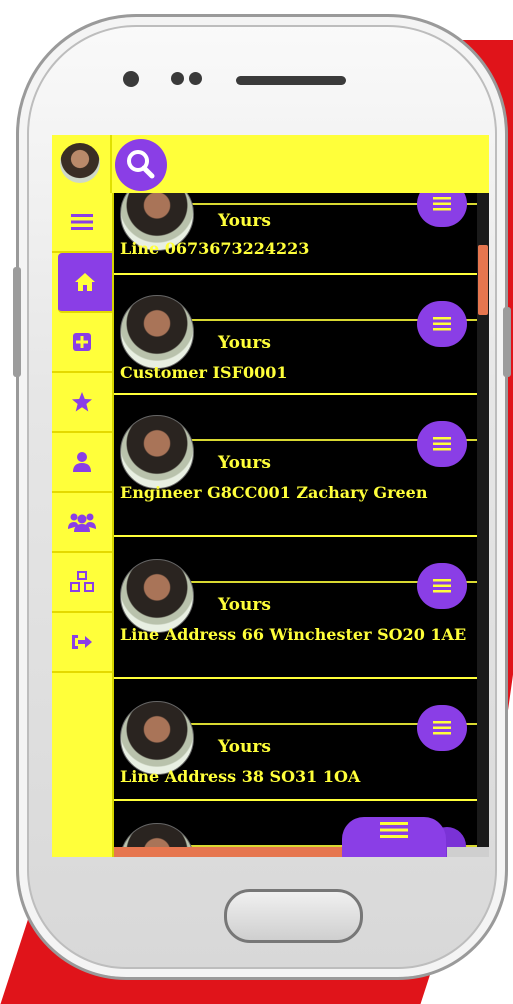 This screenshot has height=1004, width=513. Describe the element at coordinates (507, 342) in the screenshot. I see `power-button` at that location.